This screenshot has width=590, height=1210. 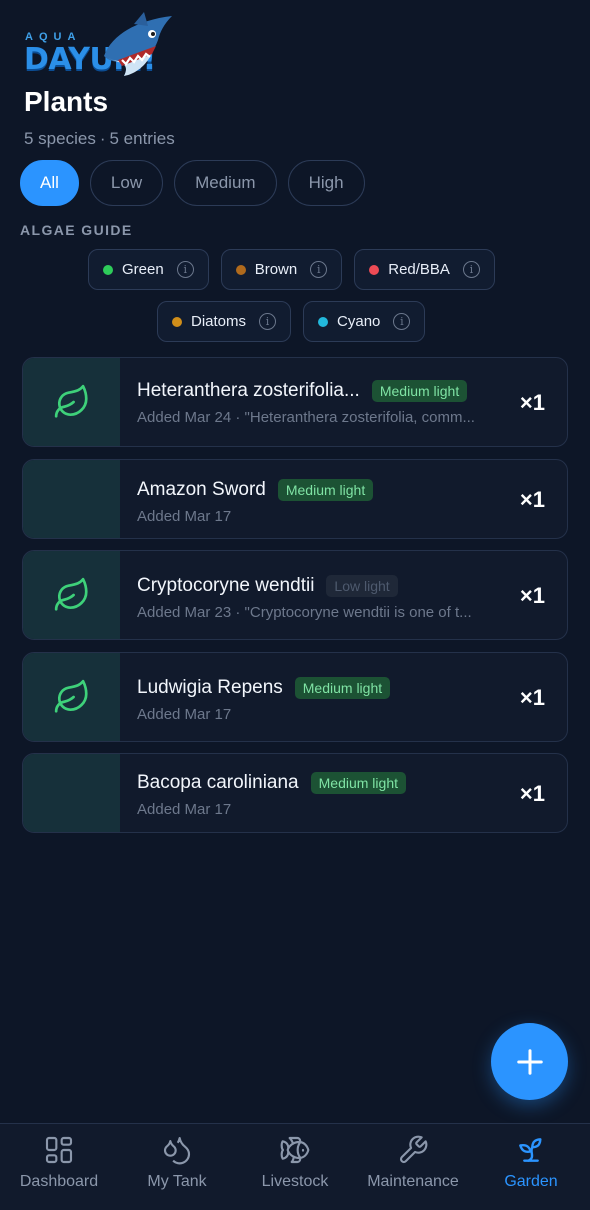 What do you see at coordinates (295, 1150) in the screenshot?
I see `fish-icon` at bounding box center [295, 1150].